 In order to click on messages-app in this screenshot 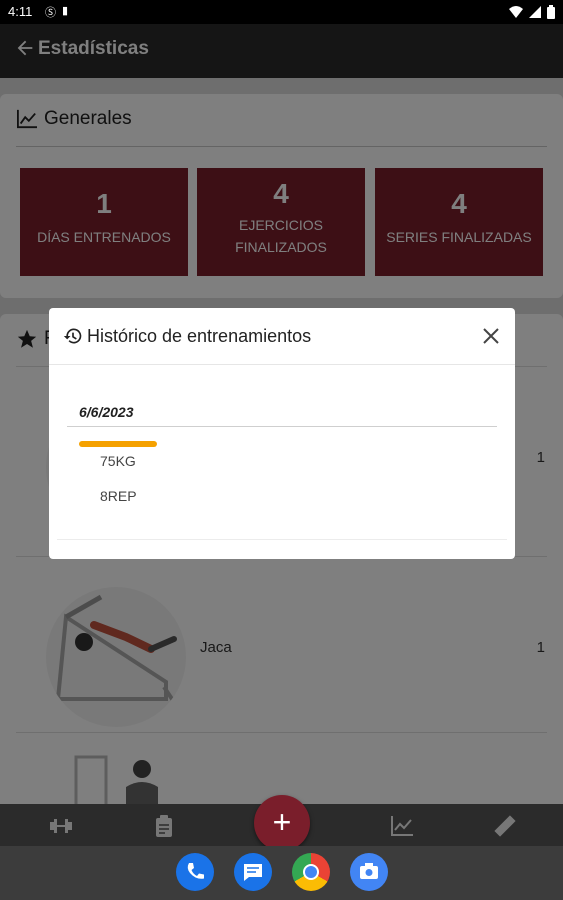, I will do `click(253, 872)`.